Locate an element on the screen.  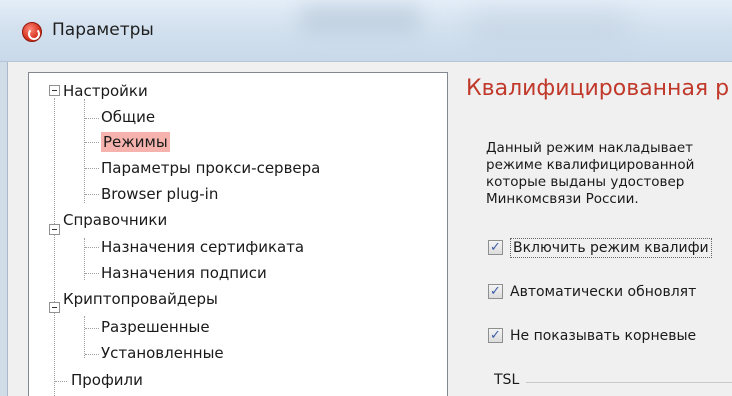
auto-update-label: Автоматически обновлят is located at coordinates (603, 292).